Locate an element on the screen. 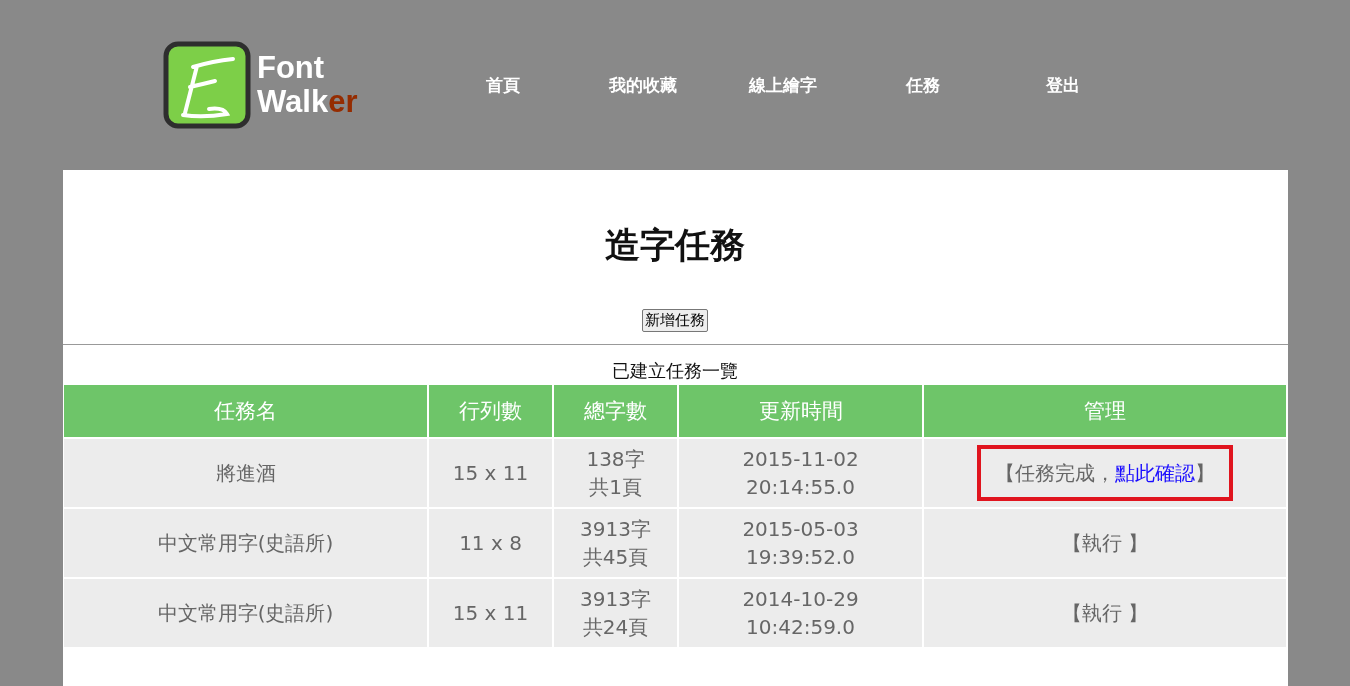  highlight-frame: 【任務完成，點此確認】 is located at coordinates (1105, 473).